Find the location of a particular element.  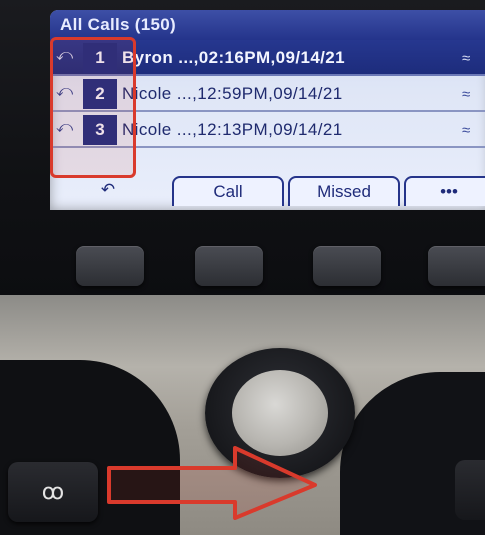

right-function-button is located at coordinates (470, 490).